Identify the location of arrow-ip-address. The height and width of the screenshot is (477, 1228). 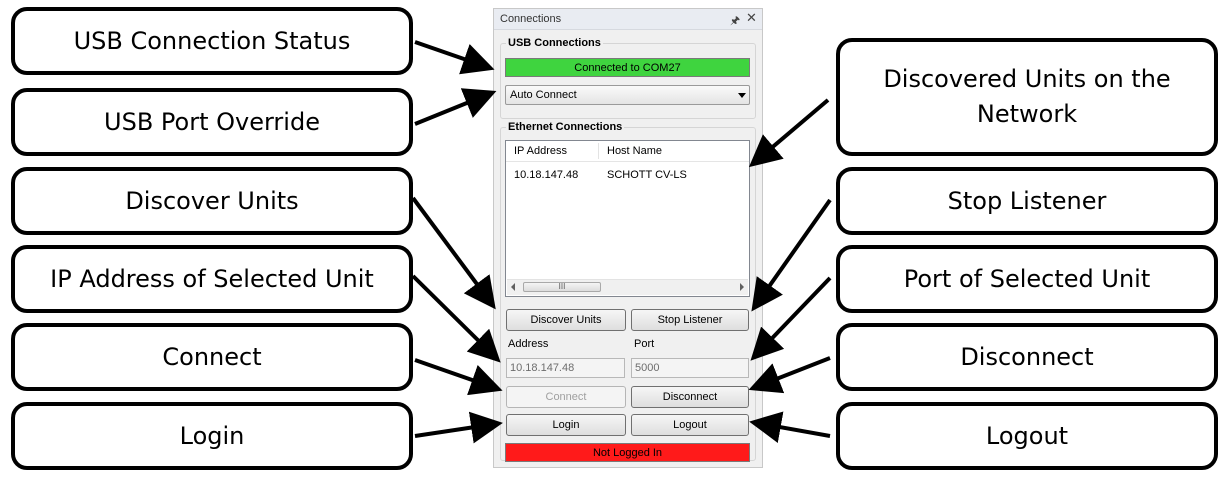
(456, 318).